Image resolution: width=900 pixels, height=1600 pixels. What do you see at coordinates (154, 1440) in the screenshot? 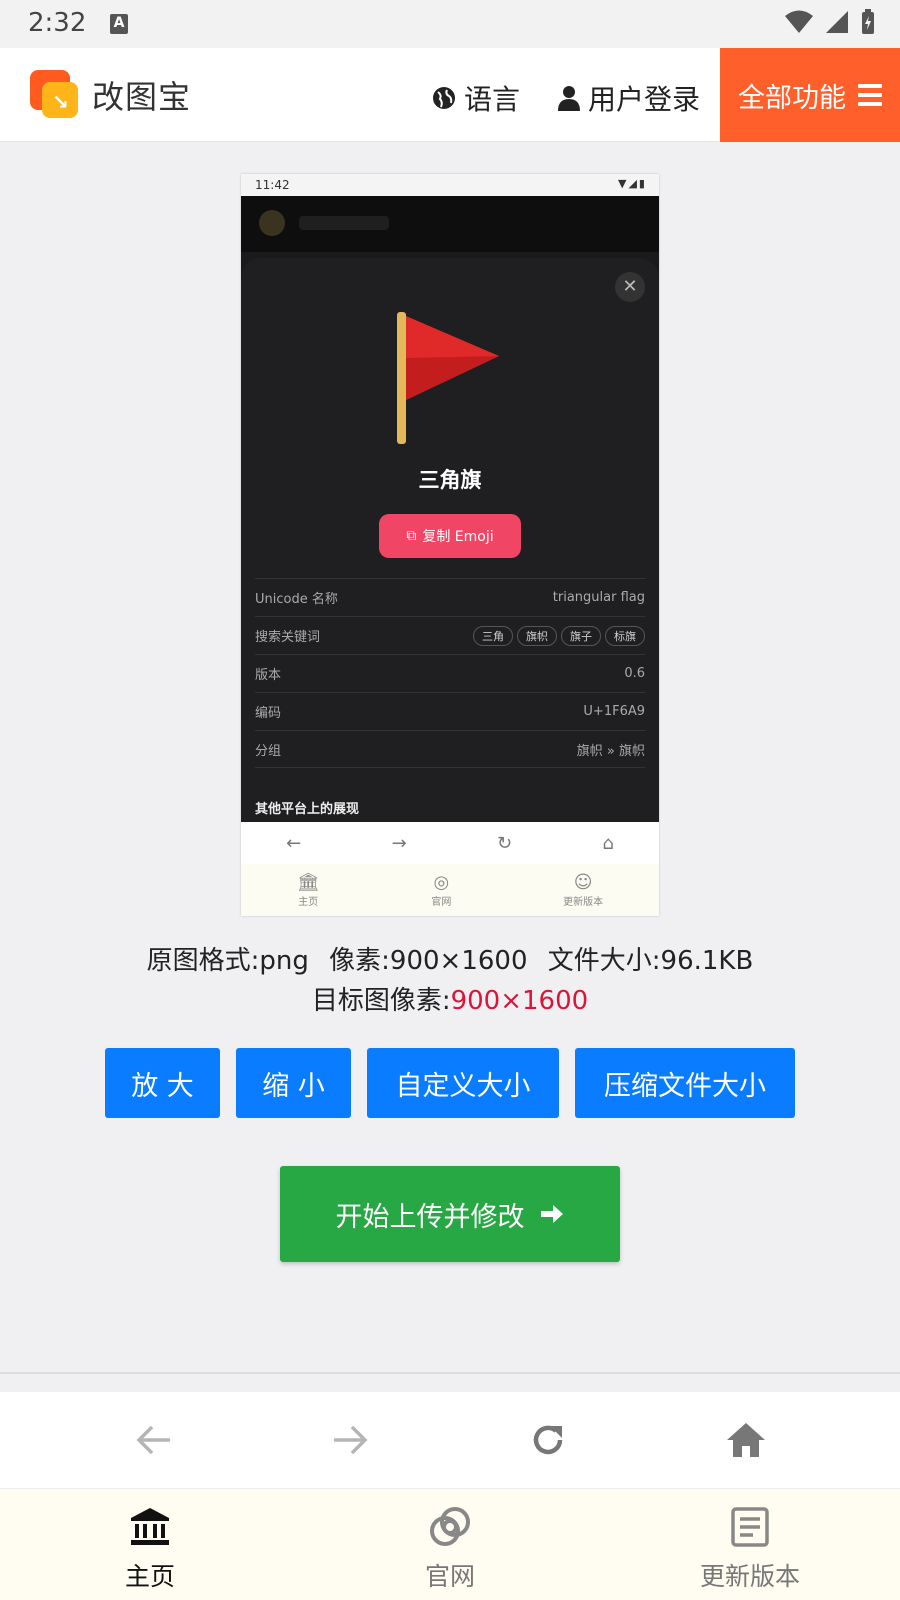
I see `back-icon` at bounding box center [154, 1440].